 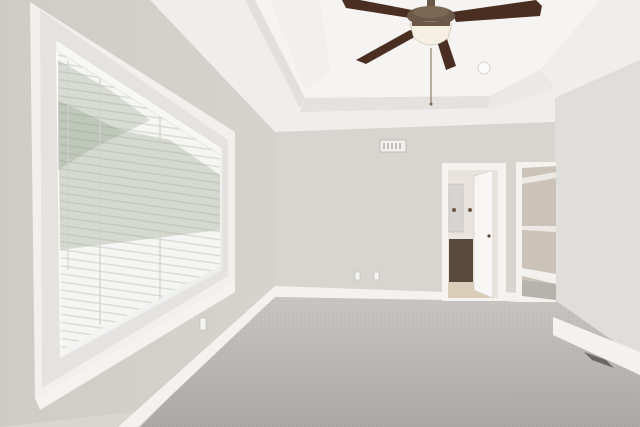 I want to click on smoke-detector, so click(x=484, y=68).